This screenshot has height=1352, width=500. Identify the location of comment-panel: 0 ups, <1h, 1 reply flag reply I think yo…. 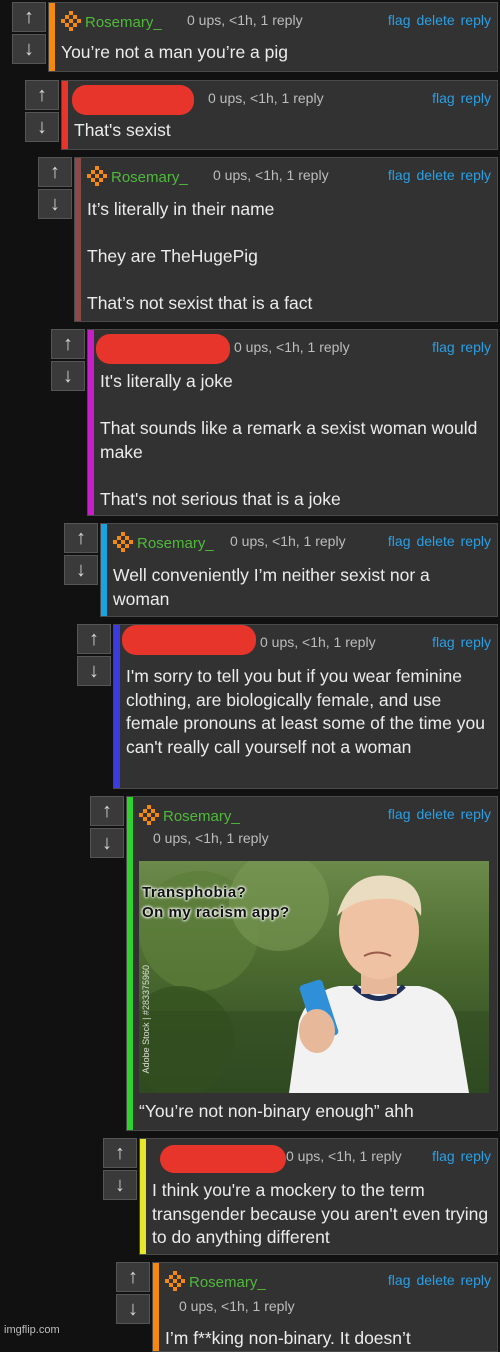
(318, 1196).